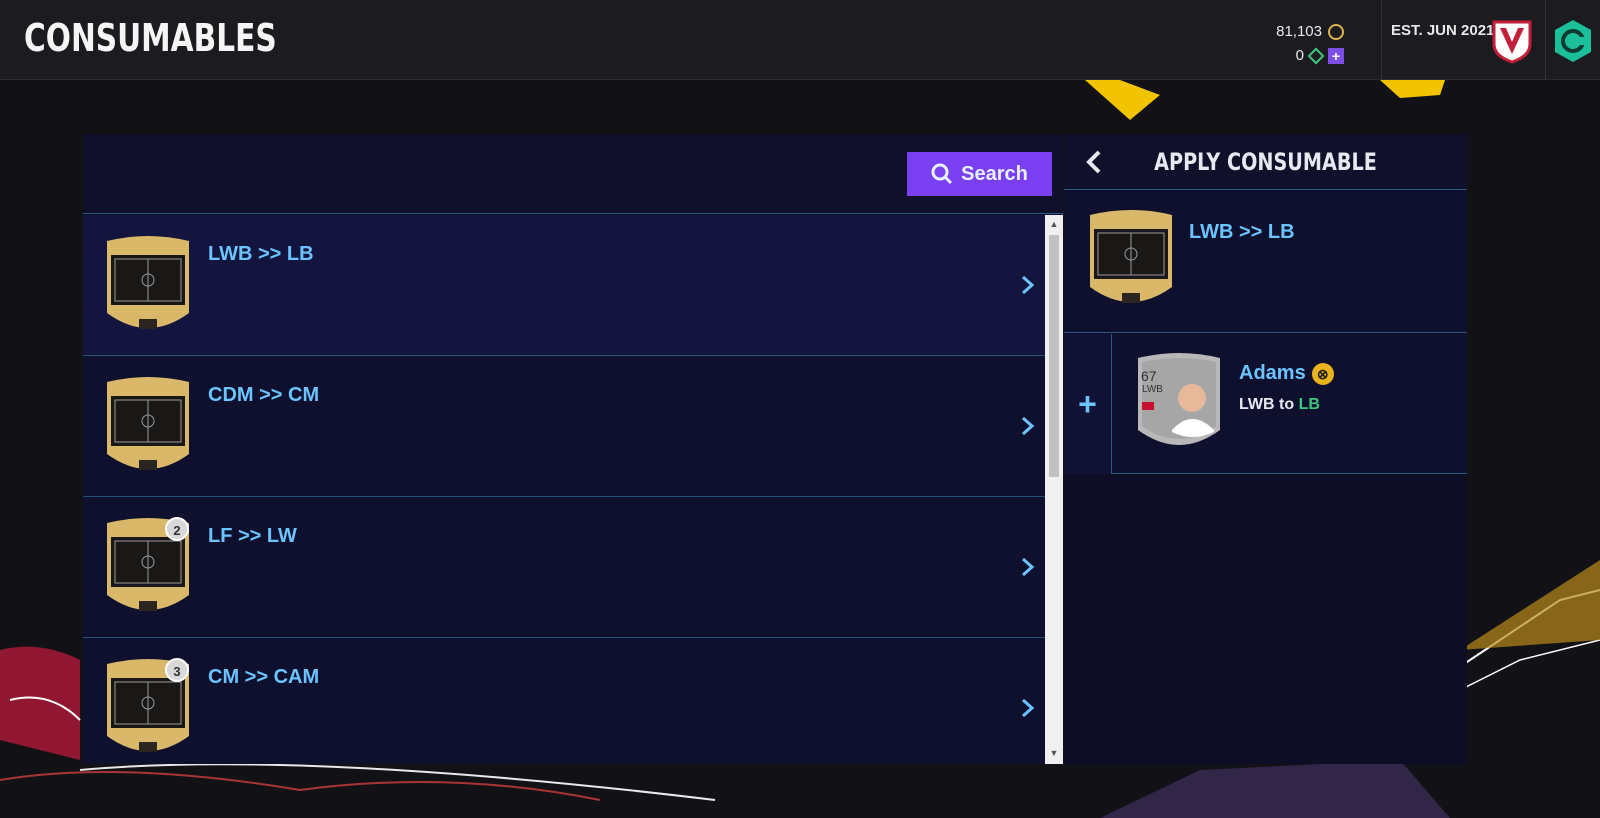  Describe the element at coordinates (1512, 41) in the screenshot. I see `club-badge-icon` at that location.